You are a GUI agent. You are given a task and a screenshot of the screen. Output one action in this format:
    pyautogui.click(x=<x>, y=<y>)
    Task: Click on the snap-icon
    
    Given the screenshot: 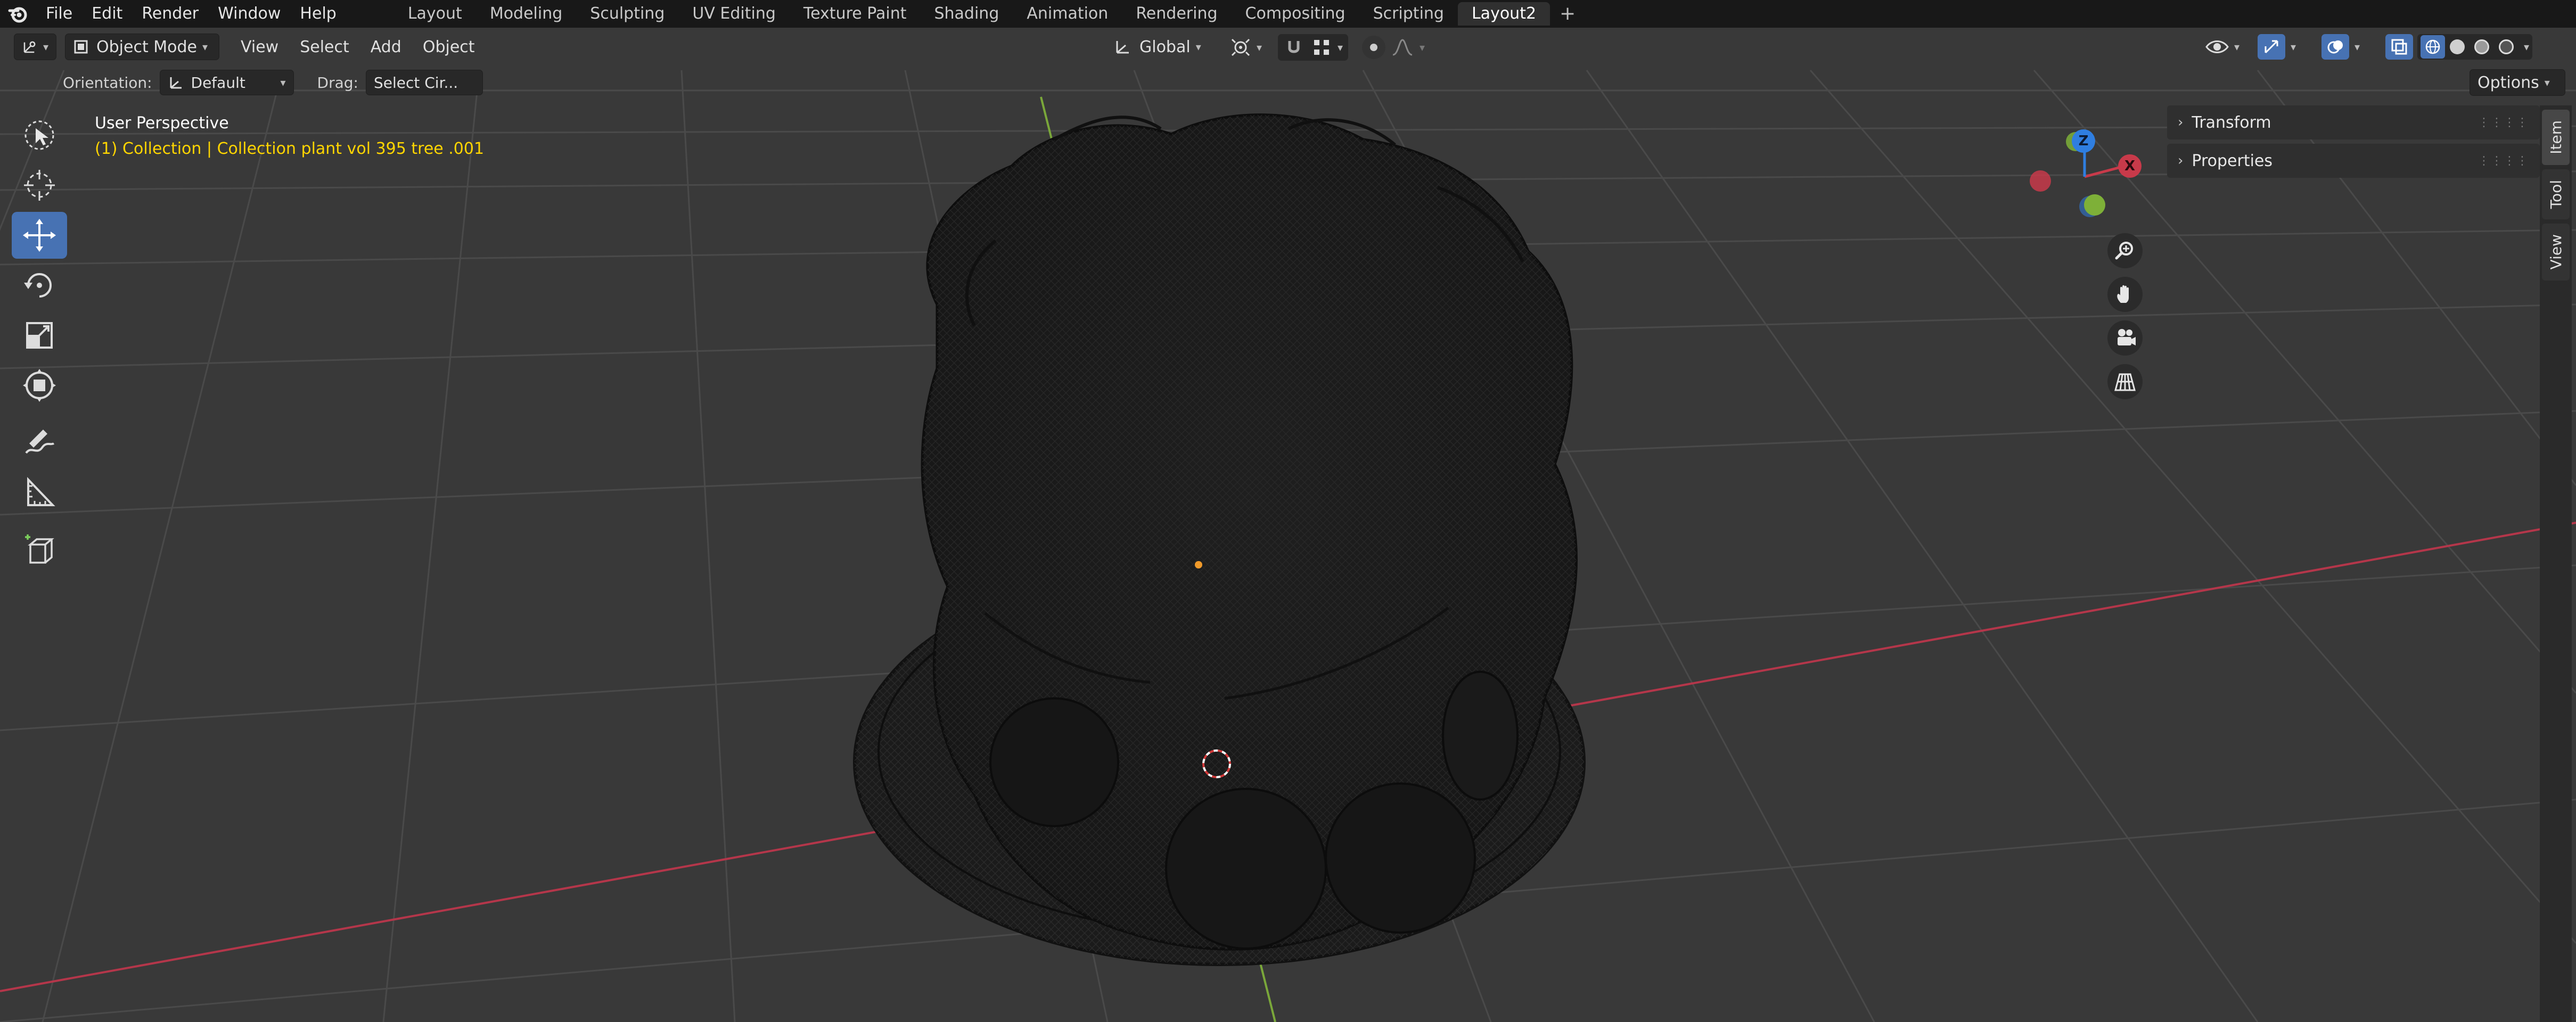 What is the action you would take?
    pyautogui.click(x=1294, y=47)
    